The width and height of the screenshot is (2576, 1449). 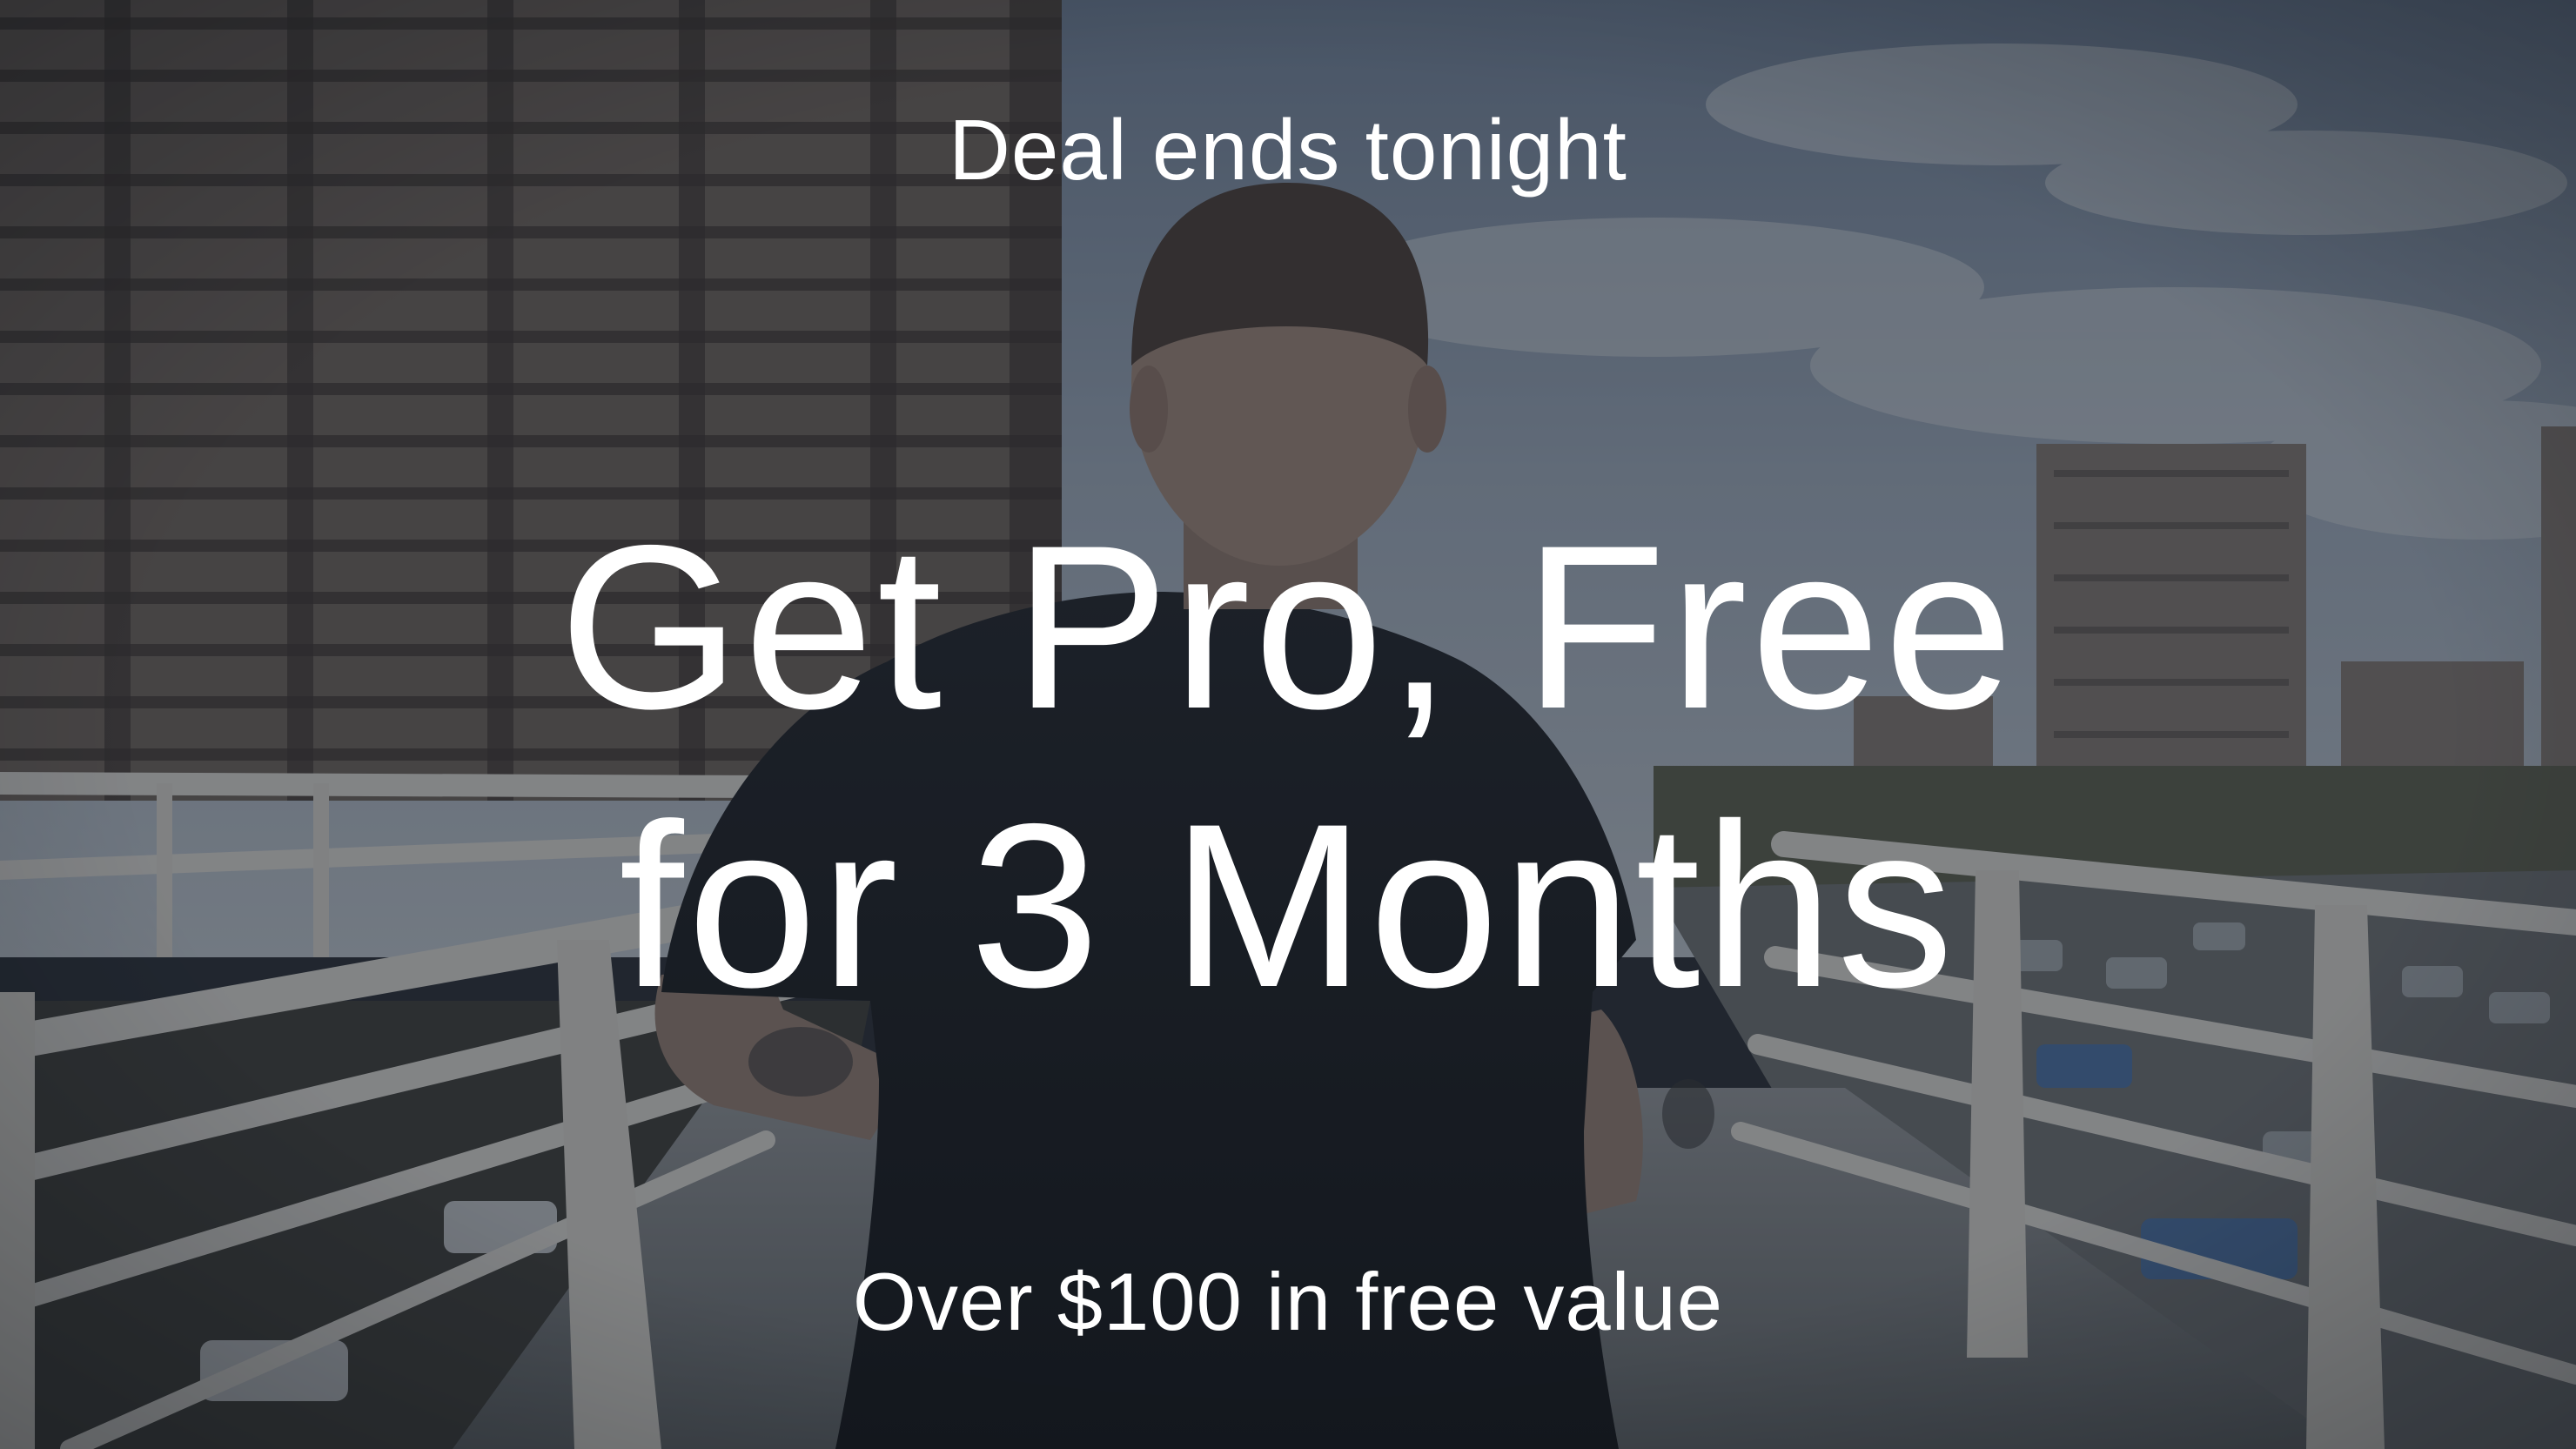 What do you see at coordinates (1288, 906) in the screenshot?
I see `headline-line-2: for 3 Months` at bounding box center [1288, 906].